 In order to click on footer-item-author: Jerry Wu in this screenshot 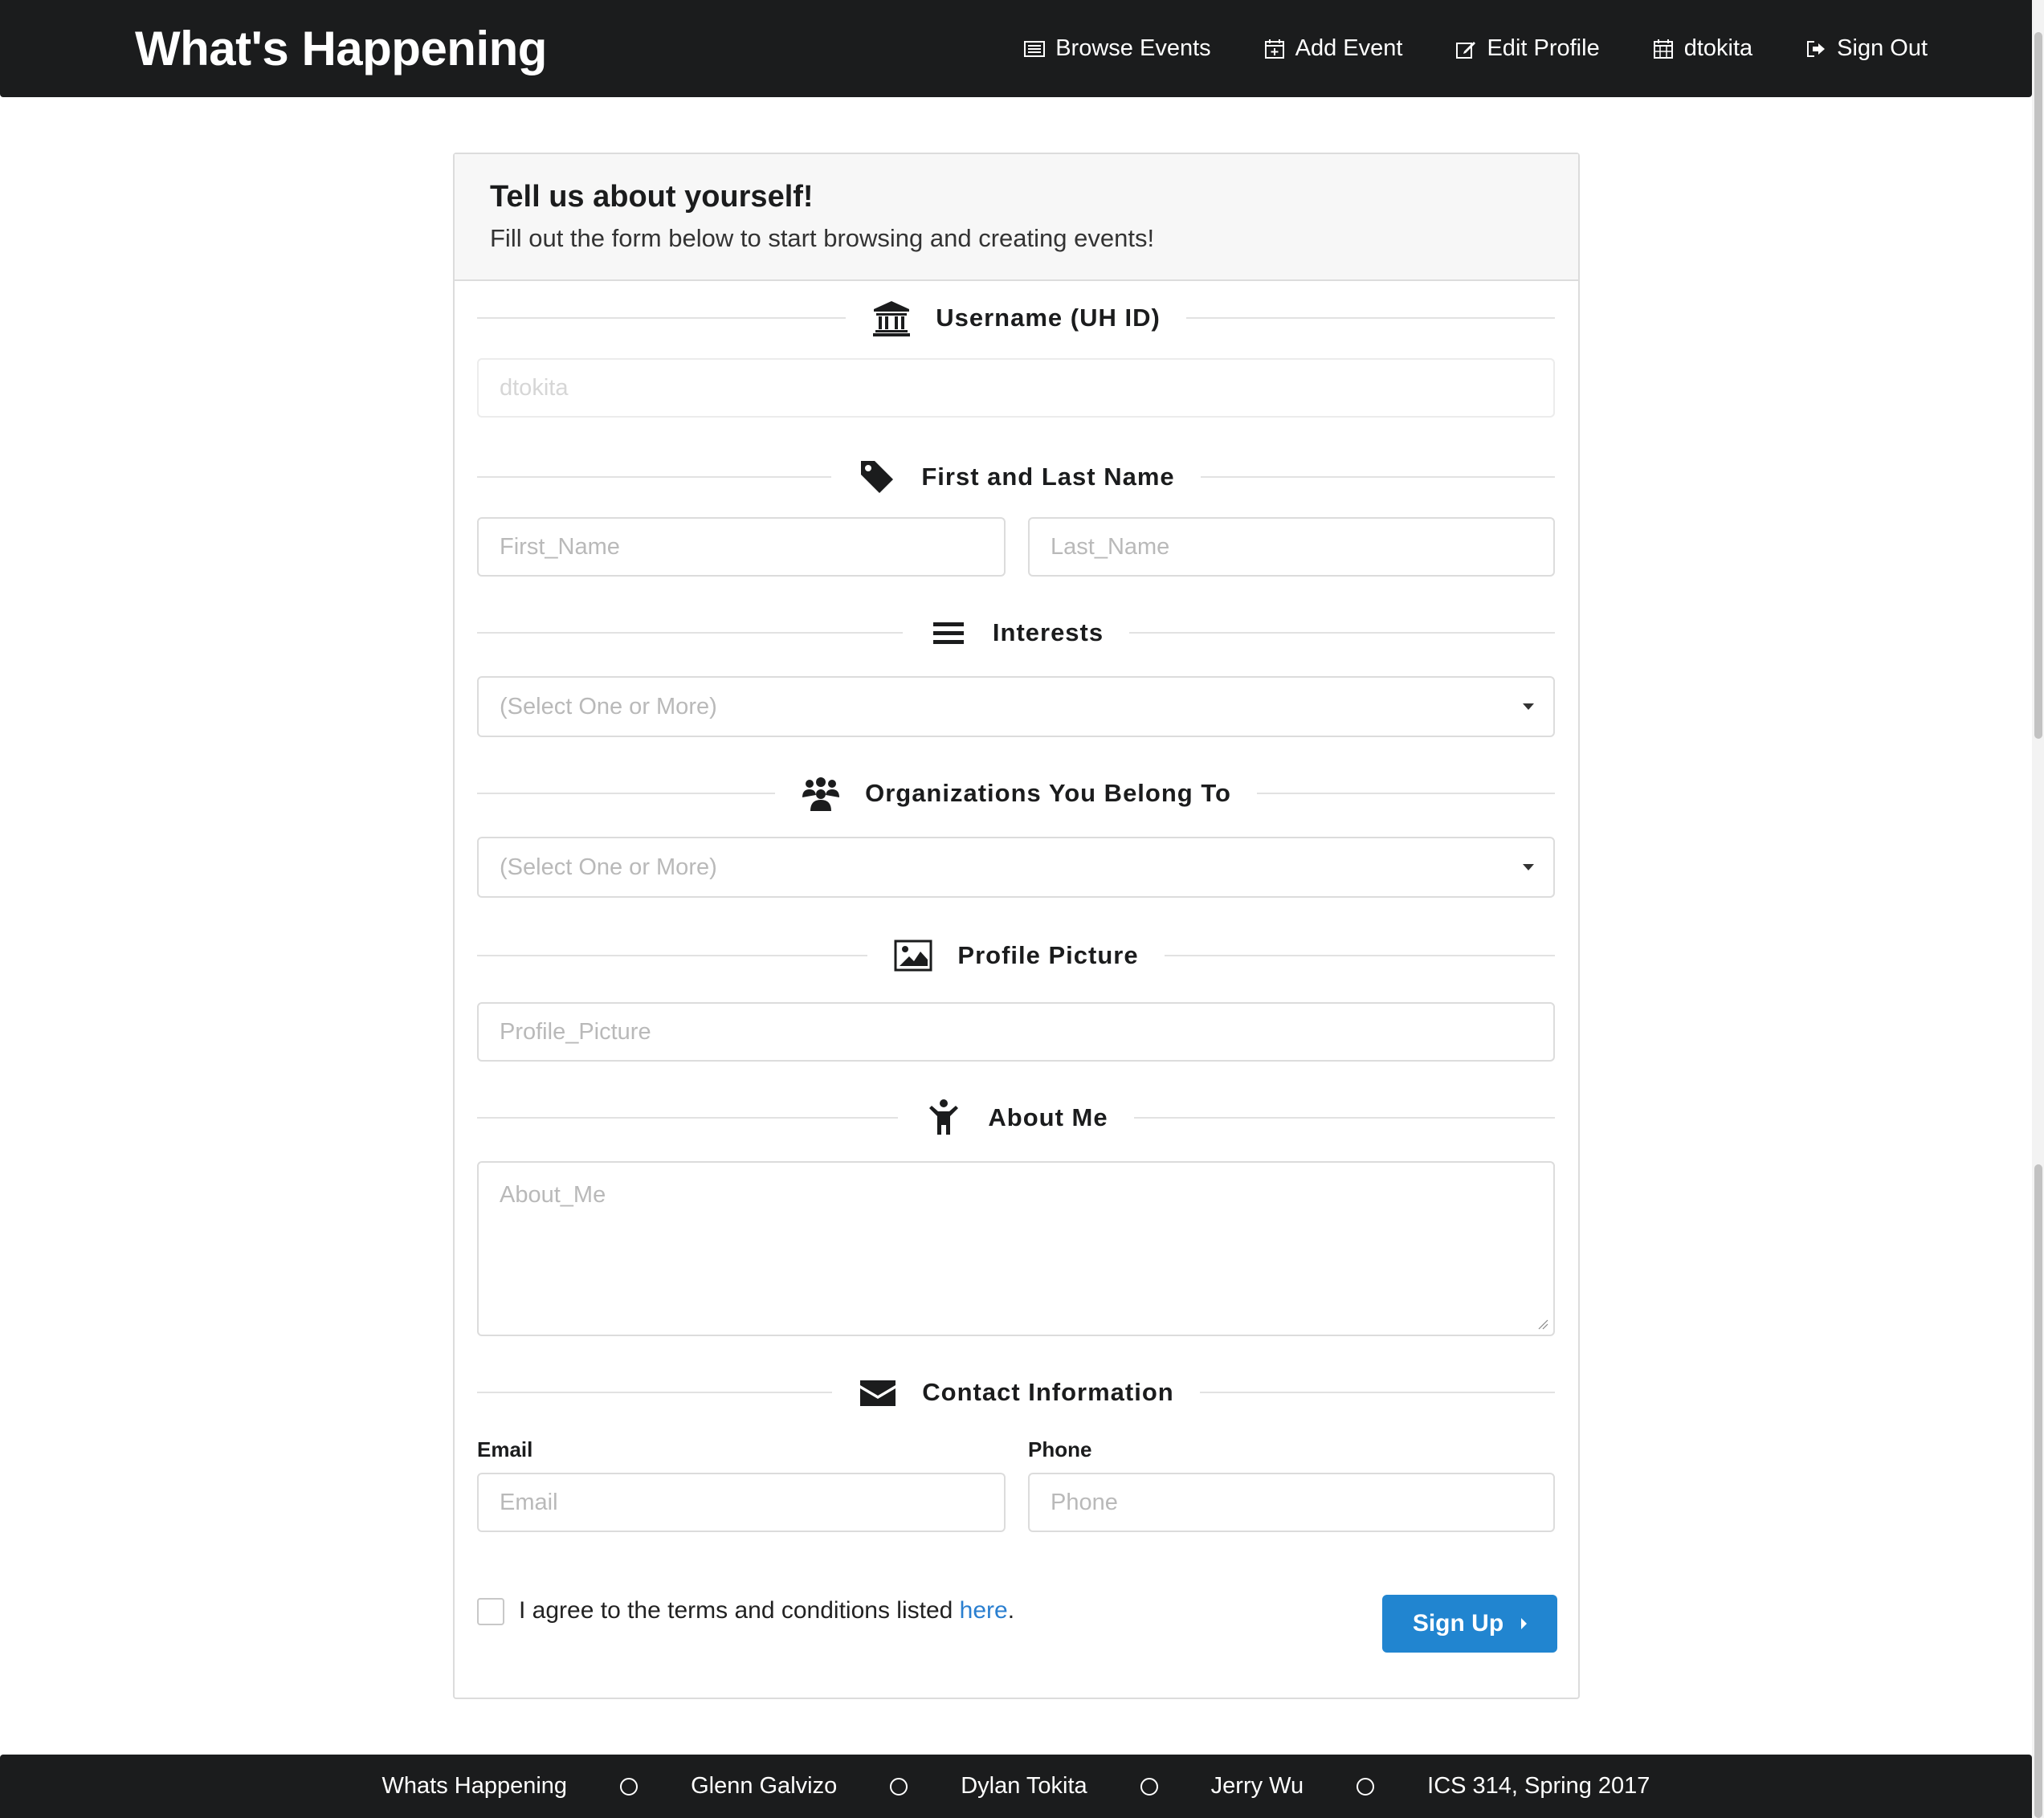, I will do `click(1257, 1786)`.